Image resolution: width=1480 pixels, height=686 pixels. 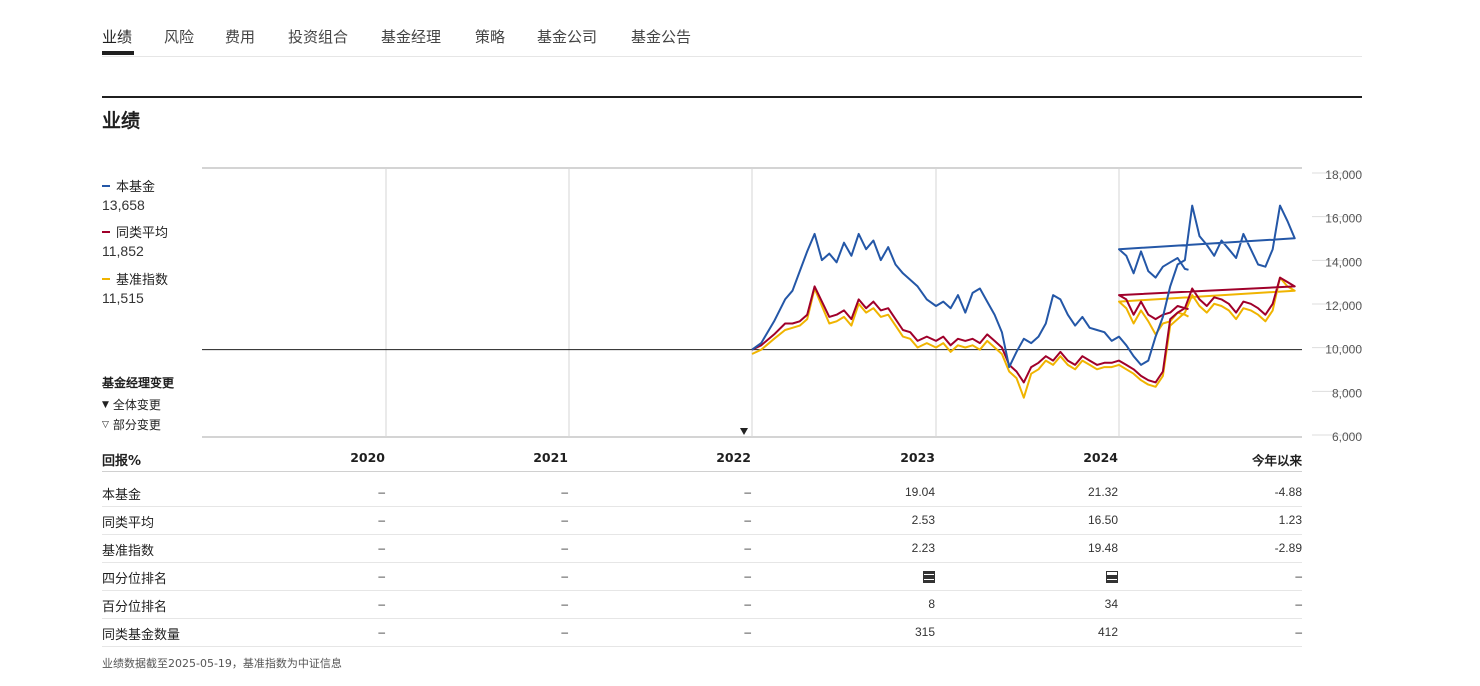 I want to click on manager-change-partial-label: 部分变更, so click(x=136, y=425).